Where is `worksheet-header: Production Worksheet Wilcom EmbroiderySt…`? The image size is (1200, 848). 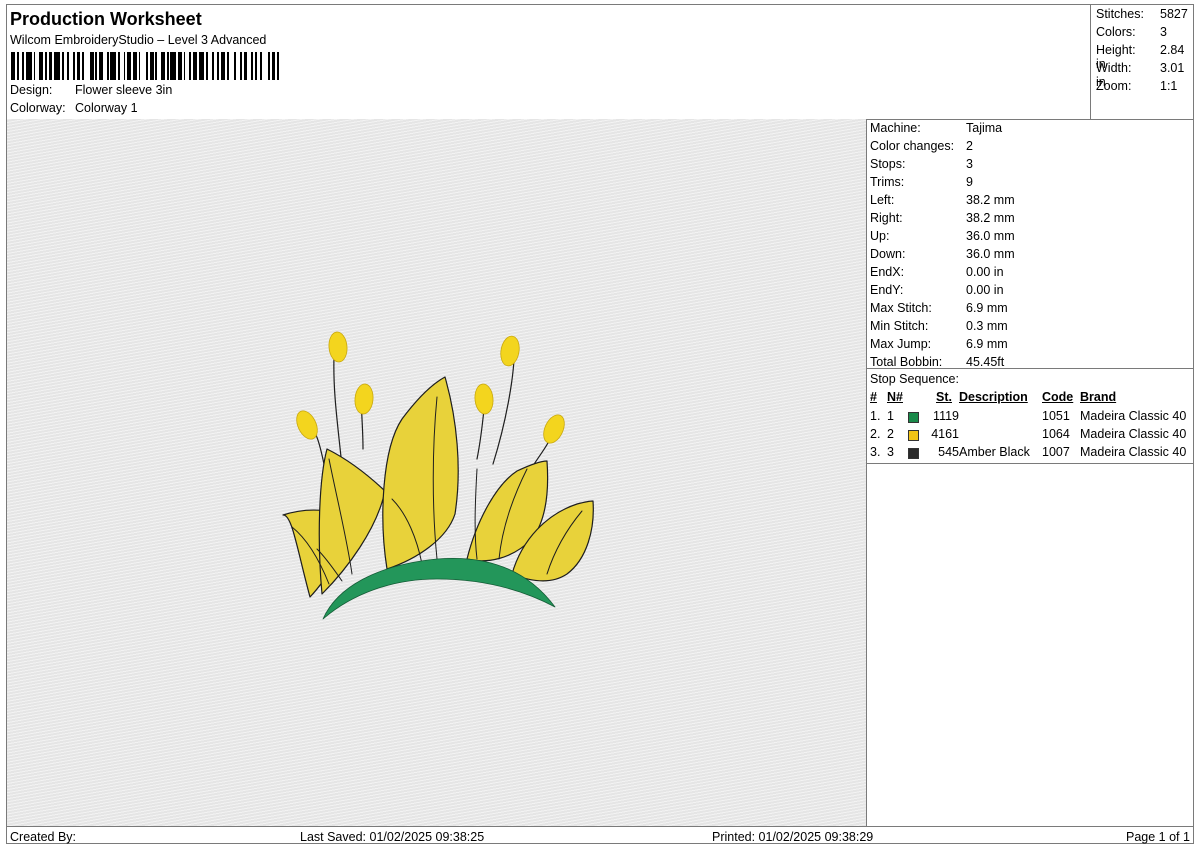
worksheet-header: Production Worksheet Wilcom EmbroiderySt… is located at coordinates (550, 62).